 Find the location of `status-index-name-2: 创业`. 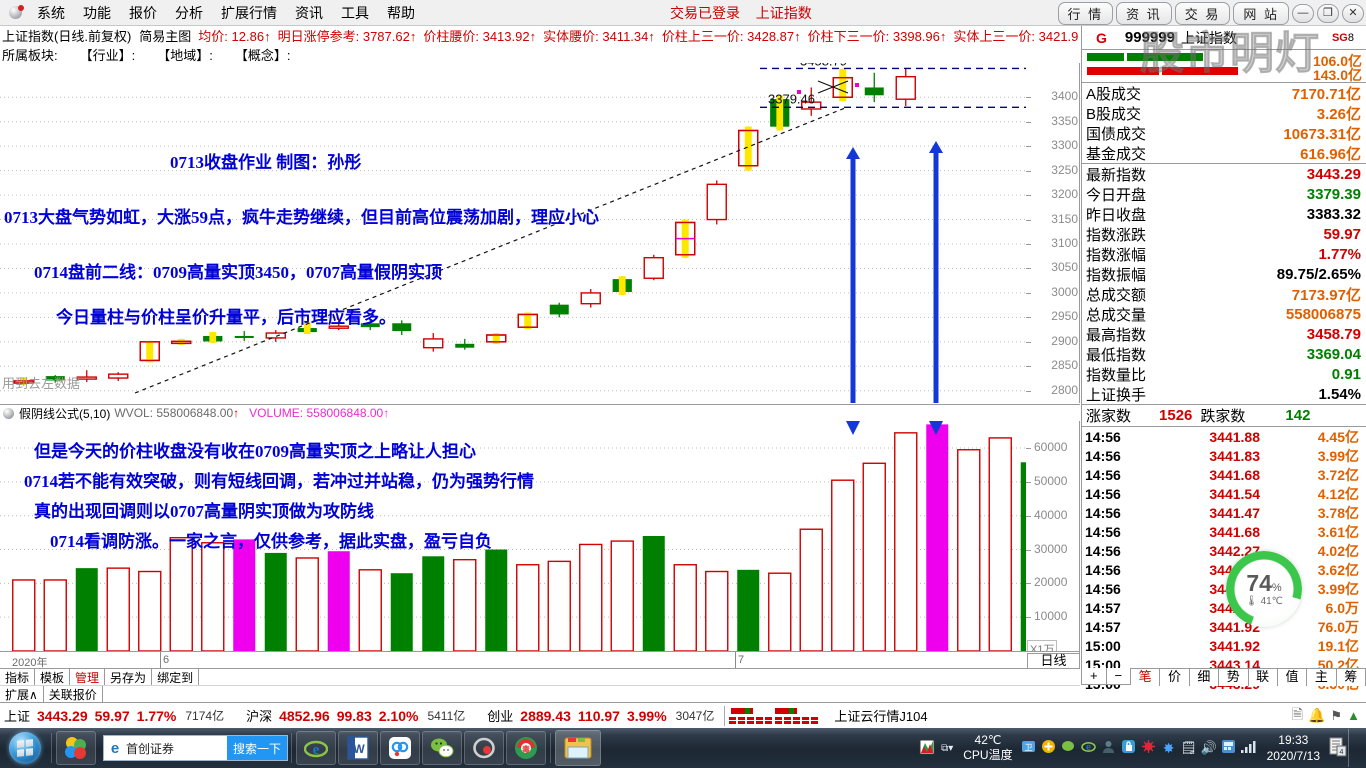

status-index-name-2: 创业 is located at coordinates (500, 715).